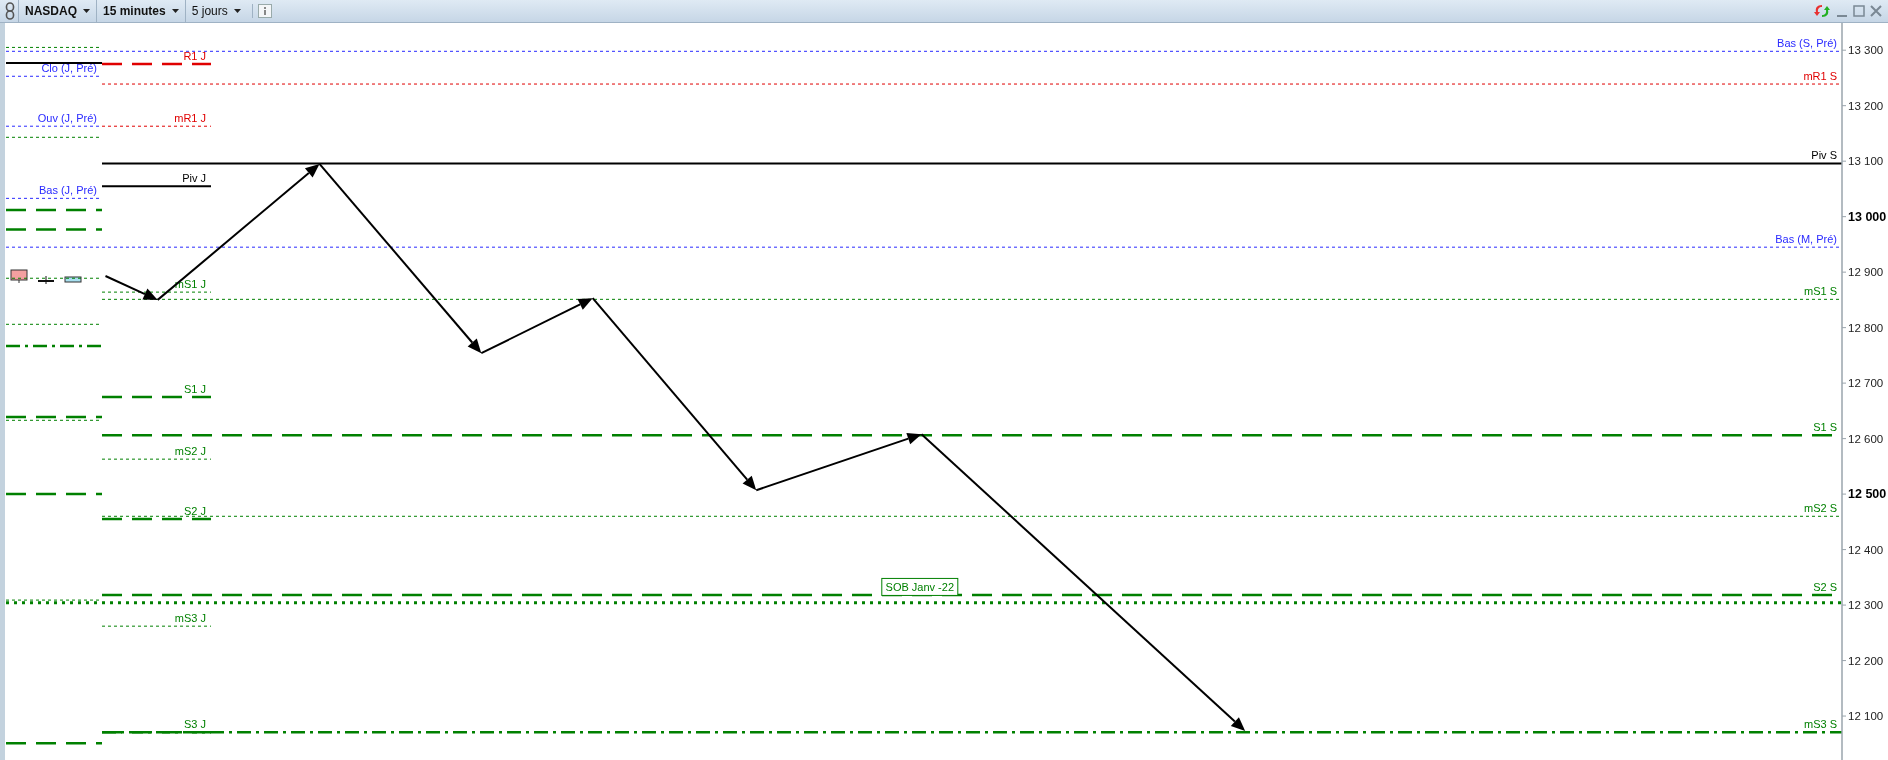  Describe the element at coordinates (195, 724) in the screenshot. I see `level-label: S3 J` at that location.